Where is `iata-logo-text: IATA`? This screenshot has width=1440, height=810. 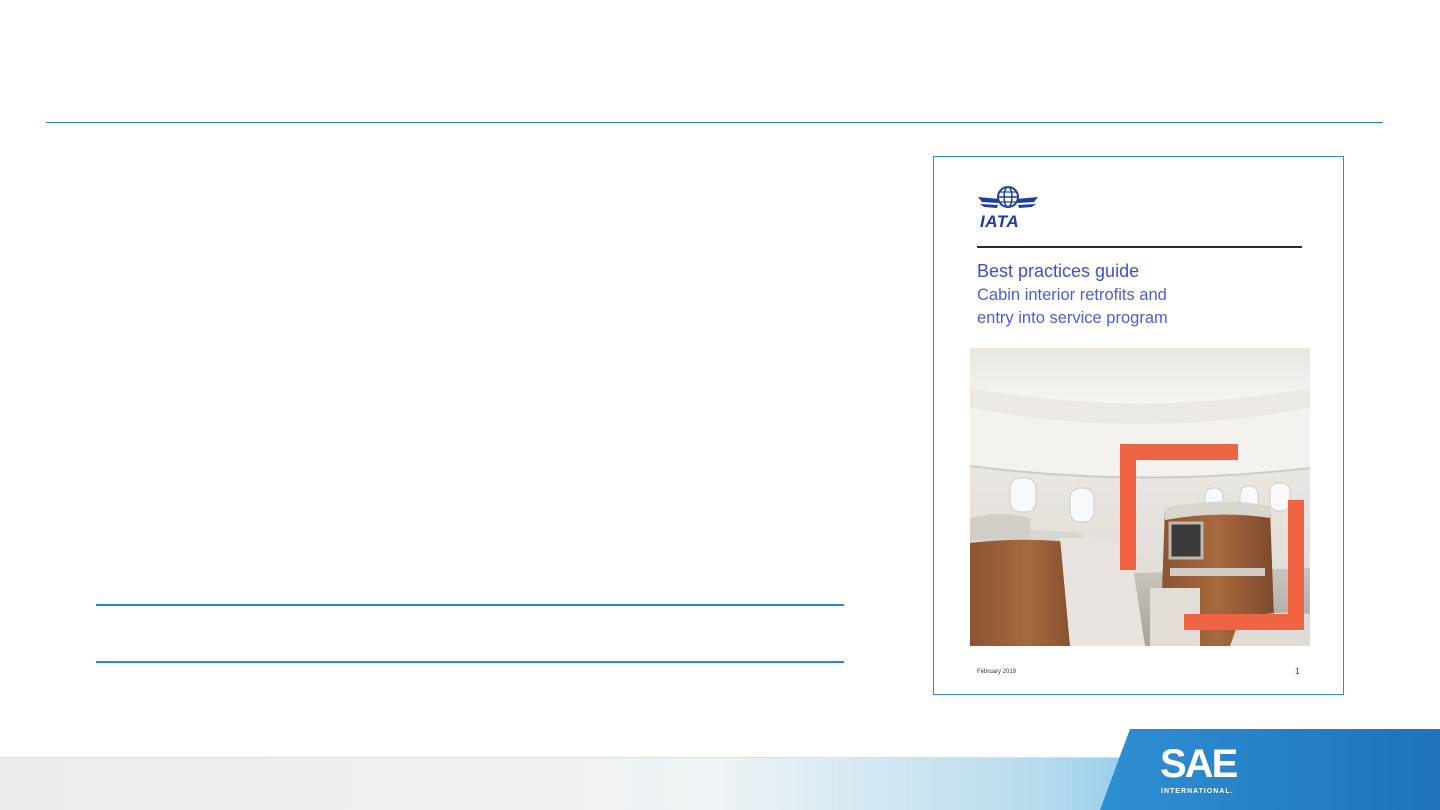
iata-logo-text: IATA is located at coordinates (1000, 221).